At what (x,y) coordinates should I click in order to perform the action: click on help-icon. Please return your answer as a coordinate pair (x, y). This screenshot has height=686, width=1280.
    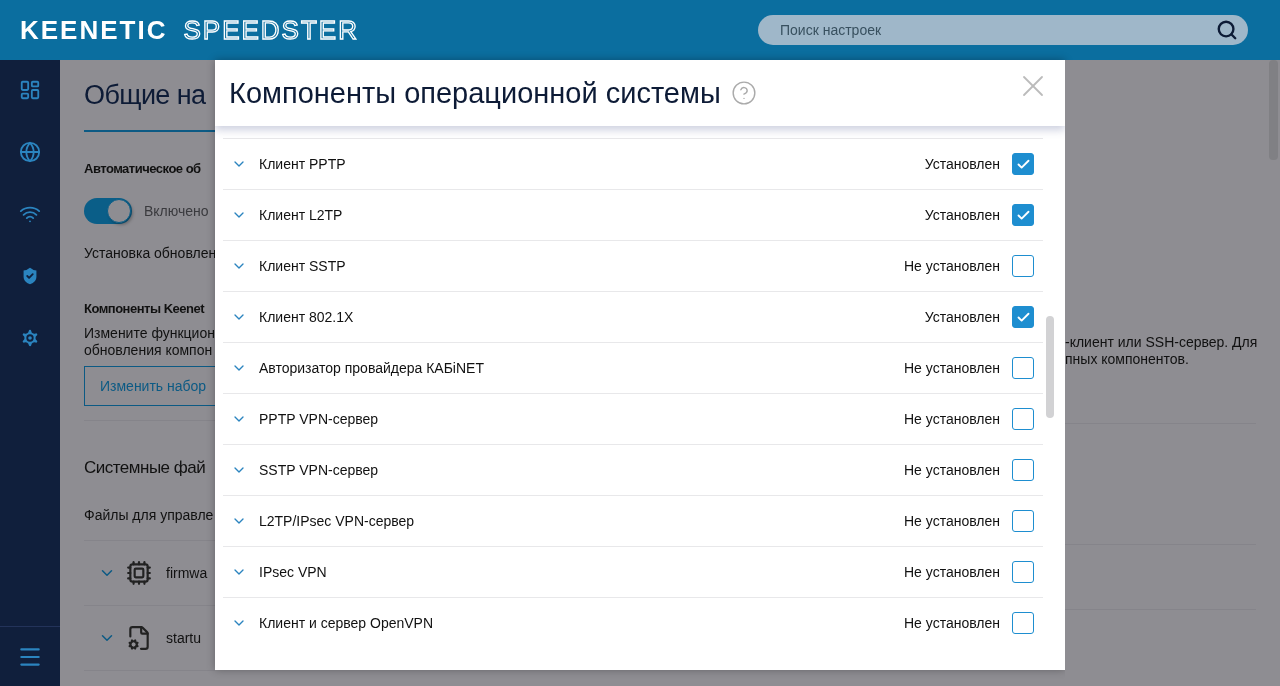
    Looking at the image, I should click on (743, 93).